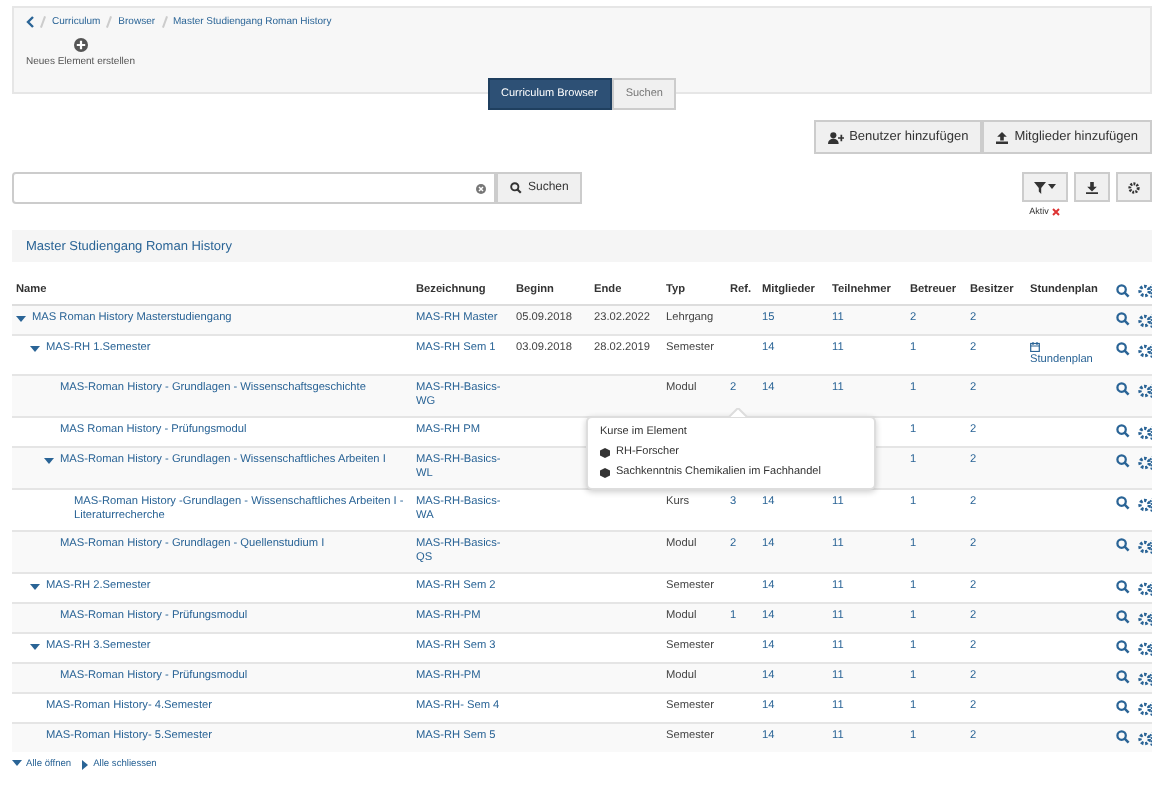 The image size is (1152, 804). What do you see at coordinates (835, 137) in the screenshot?
I see `user-plus-icon` at bounding box center [835, 137].